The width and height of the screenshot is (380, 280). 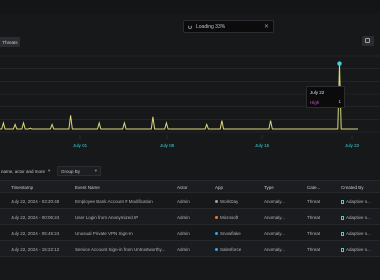 What do you see at coordinates (317, 92) in the screenshot?
I see `tooltip-date: July 22` at bounding box center [317, 92].